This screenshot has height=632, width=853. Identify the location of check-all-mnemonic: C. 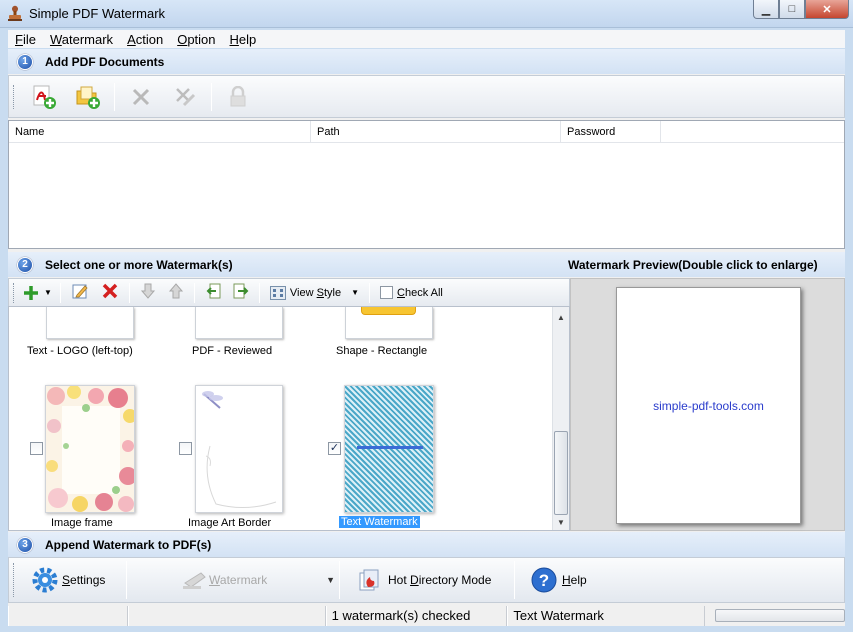
(401, 292).